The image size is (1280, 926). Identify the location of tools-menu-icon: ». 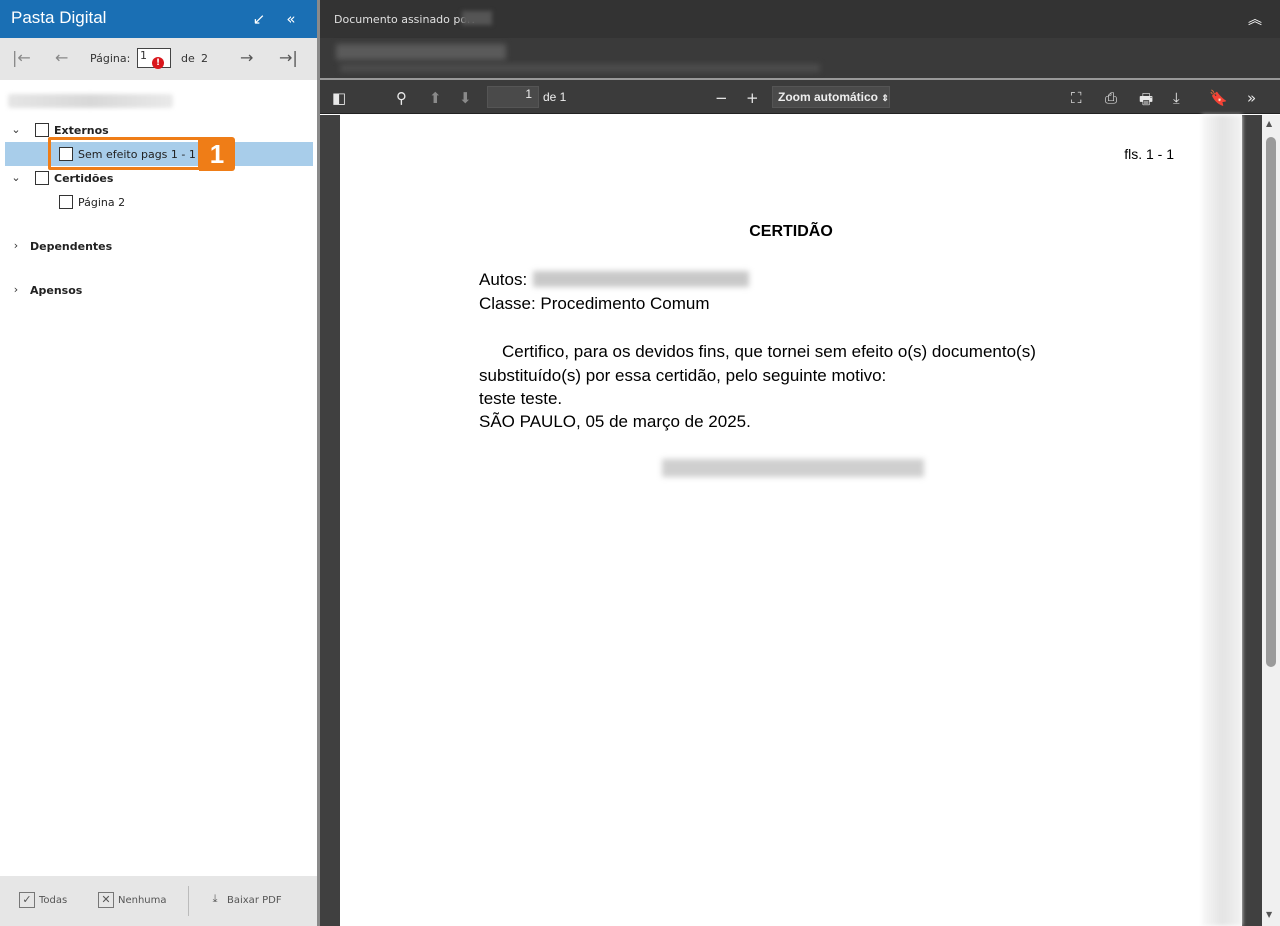
(1251, 98).